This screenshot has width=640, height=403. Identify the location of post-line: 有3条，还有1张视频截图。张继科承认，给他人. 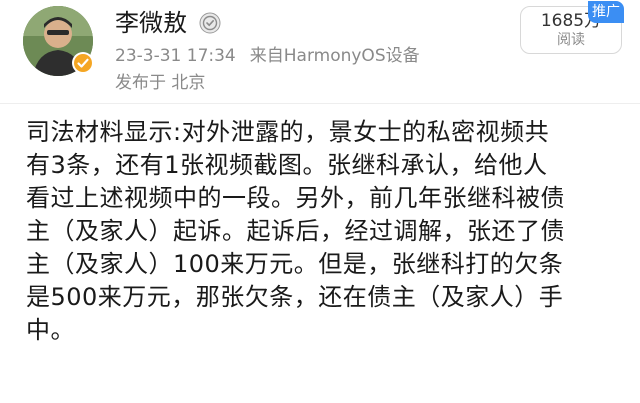
(287, 165).